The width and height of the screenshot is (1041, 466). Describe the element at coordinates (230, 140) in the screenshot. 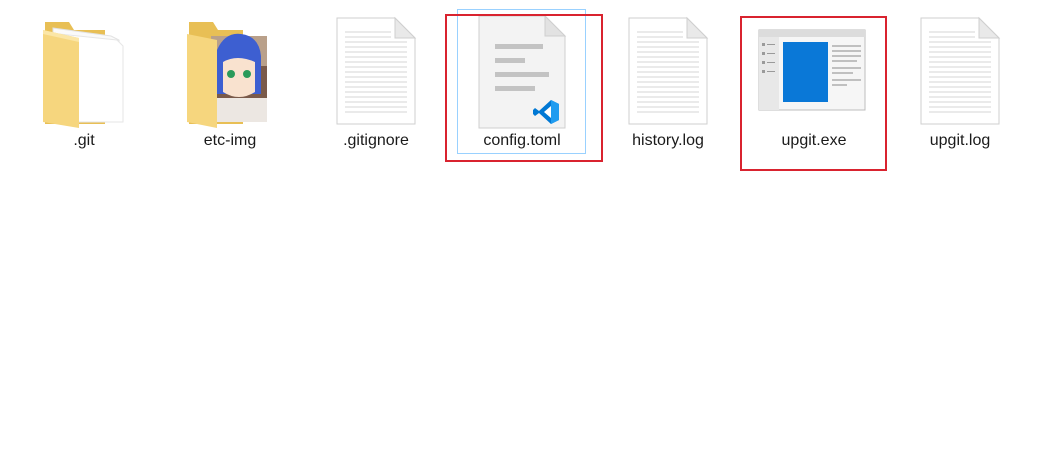

I see `file-name: etc-img` at that location.